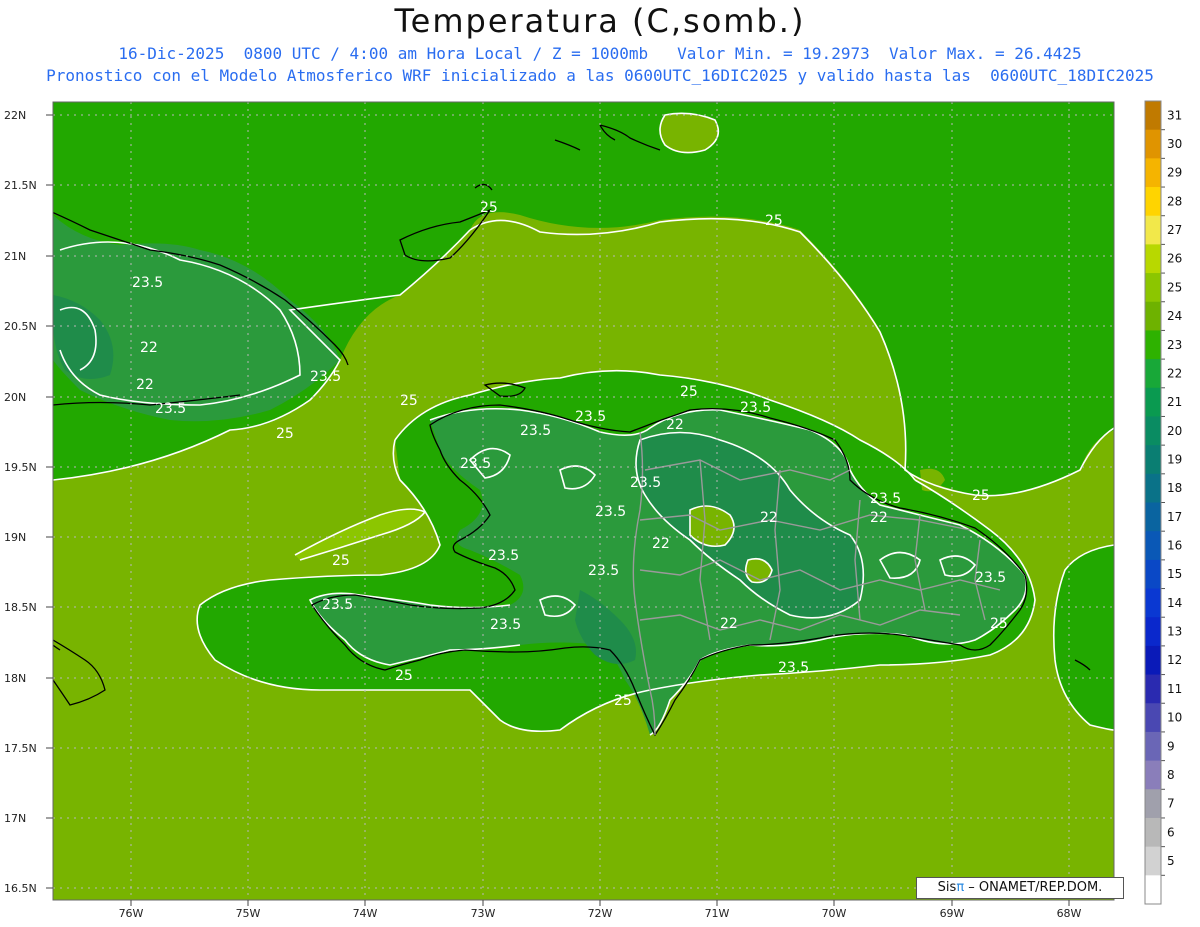 The width and height of the screenshot is (1200, 927). I want to click on lon-label: 70W, so click(834, 913).